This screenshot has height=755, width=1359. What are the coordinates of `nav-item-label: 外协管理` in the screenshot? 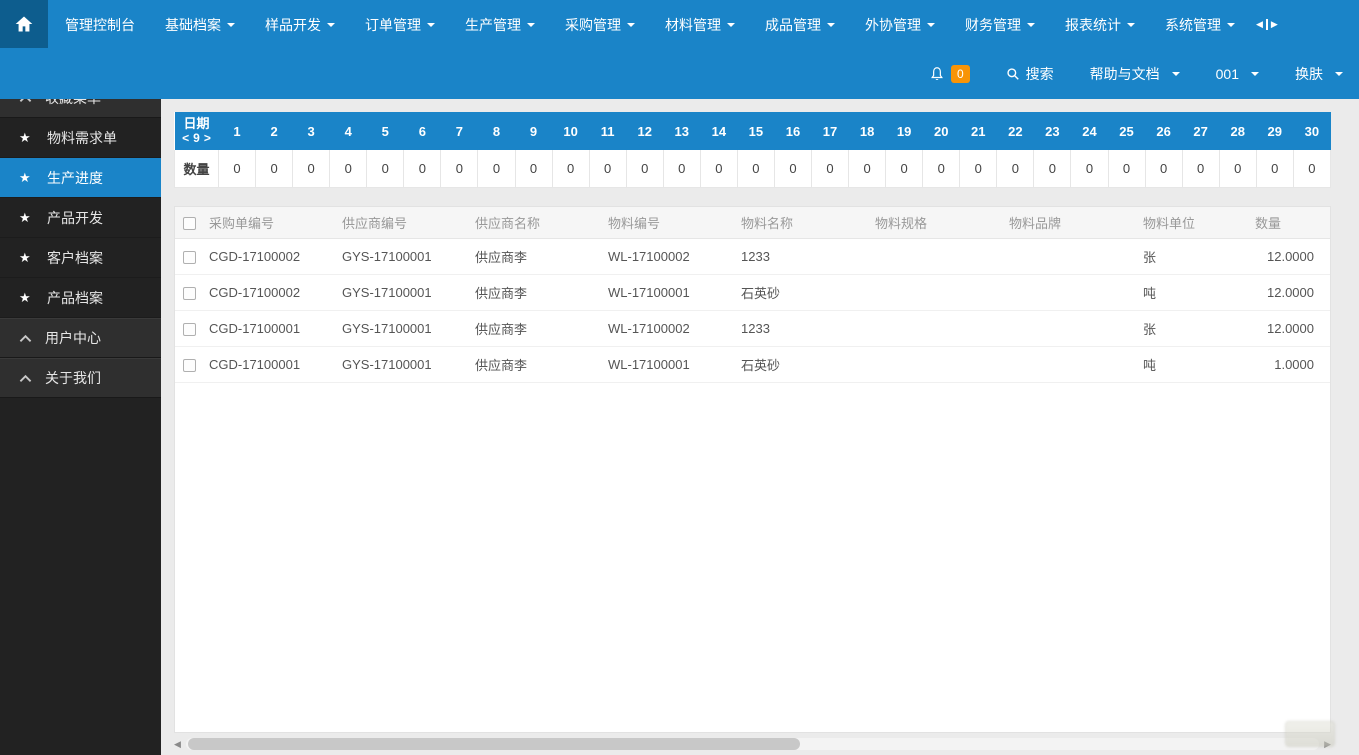 It's located at (893, 24).